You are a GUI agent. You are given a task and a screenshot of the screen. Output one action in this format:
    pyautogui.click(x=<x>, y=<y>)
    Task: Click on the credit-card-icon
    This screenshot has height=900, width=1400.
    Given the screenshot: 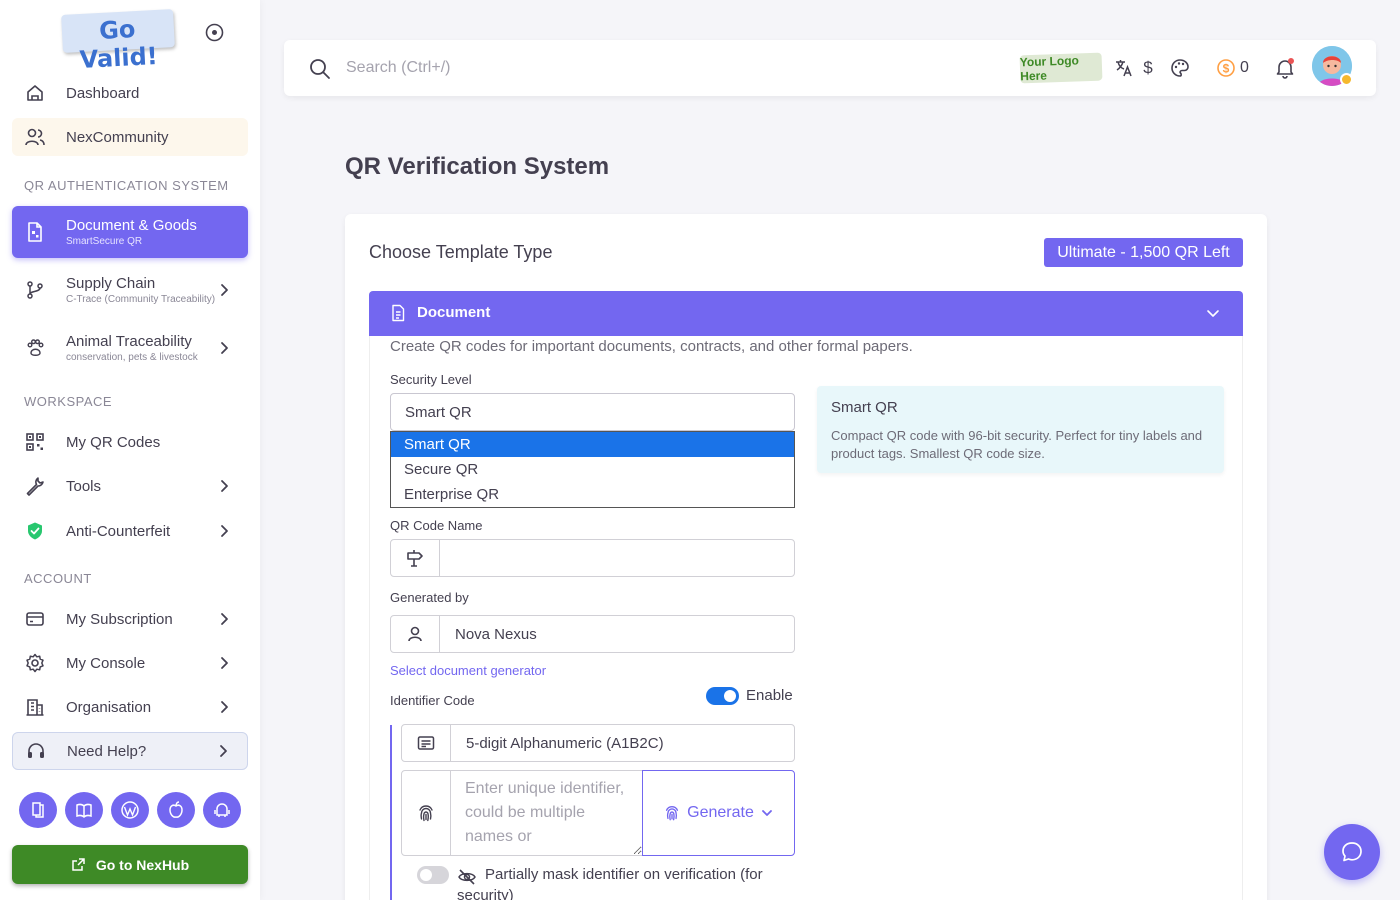 What is the action you would take?
    pyautogui.click(x=35, y=619)
    